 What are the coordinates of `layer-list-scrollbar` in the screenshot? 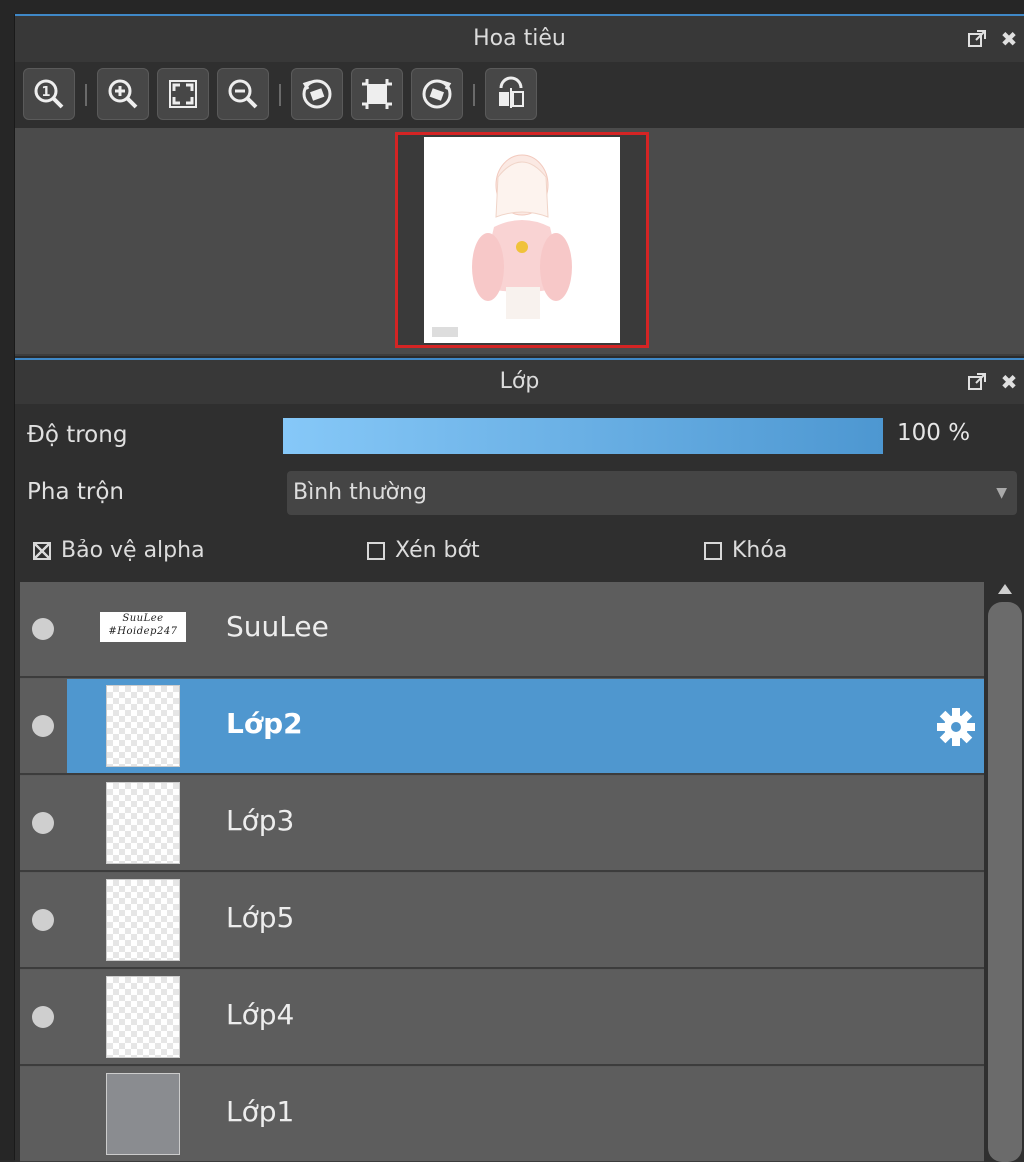 It's located at (1006, 872).